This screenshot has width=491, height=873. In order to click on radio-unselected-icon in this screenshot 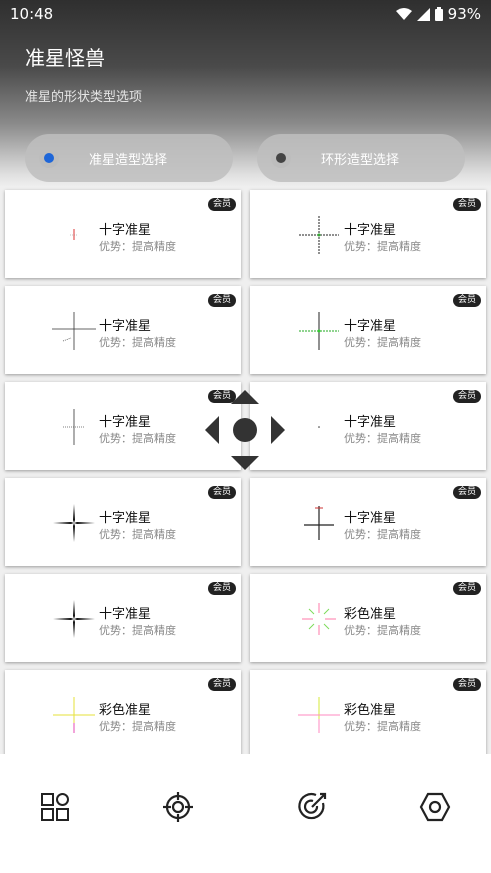, I will do `click(281, 158)`.